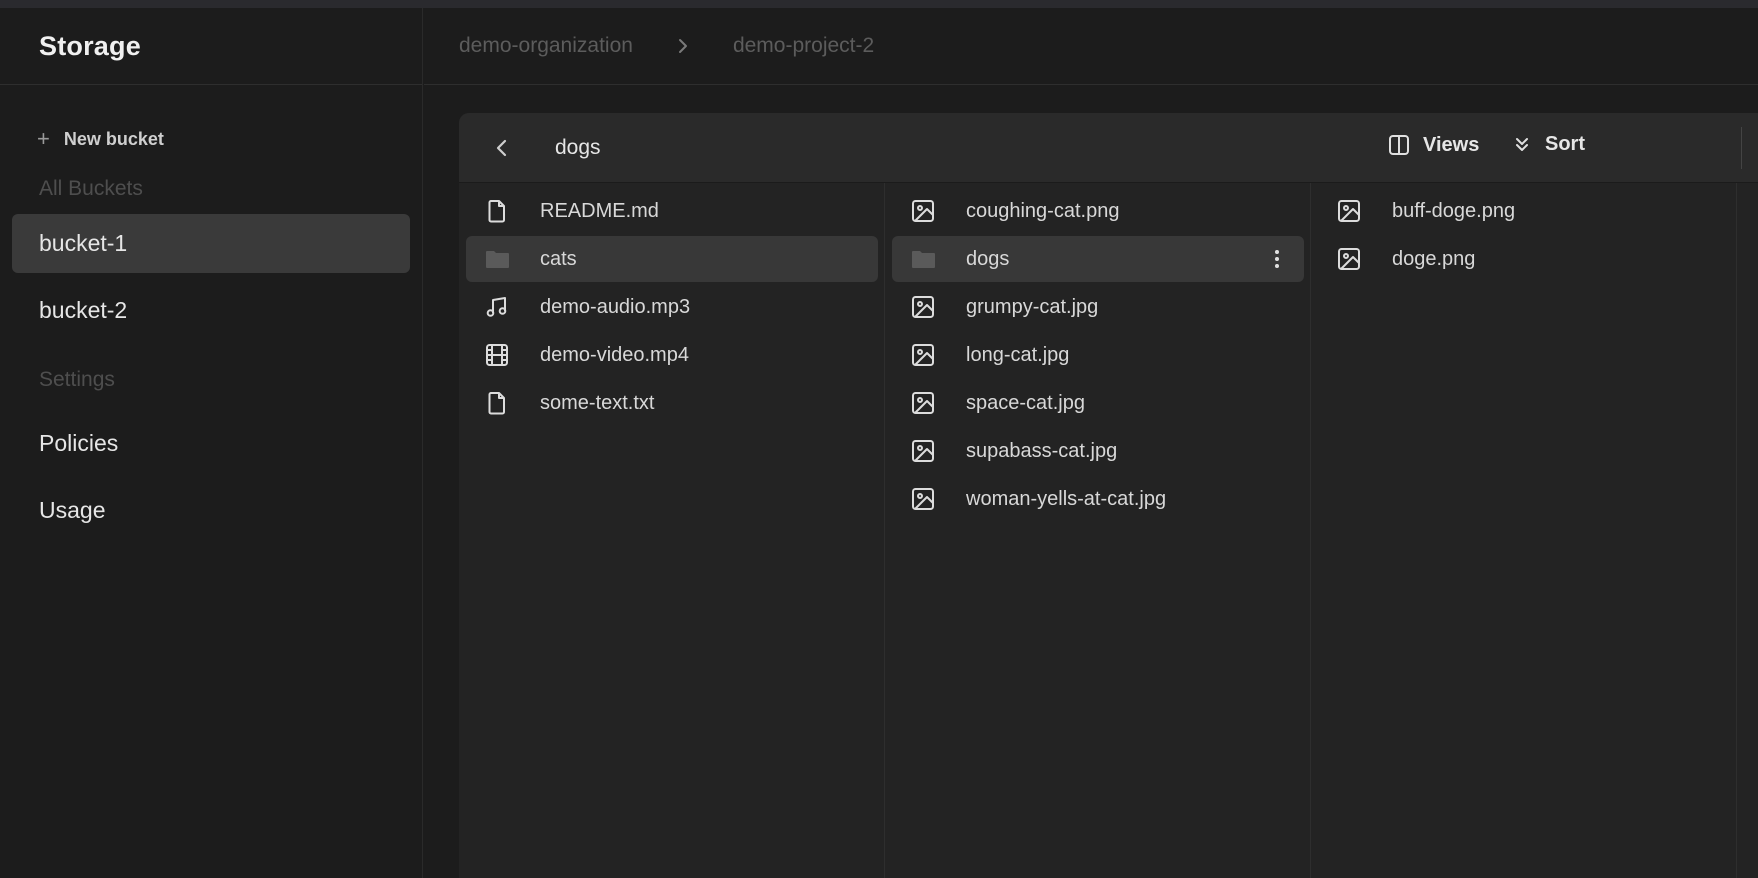 The width and height of the screenshot is (1758, 878). Describe the element at coordinates (1277, 259) in the screenshot. I see `more-vertical-icon` at that location.